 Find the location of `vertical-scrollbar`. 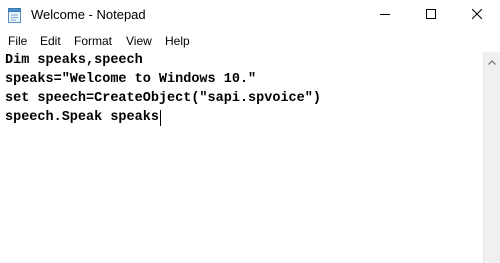

vertical-scrollbar is located at coordinates (491, 157).